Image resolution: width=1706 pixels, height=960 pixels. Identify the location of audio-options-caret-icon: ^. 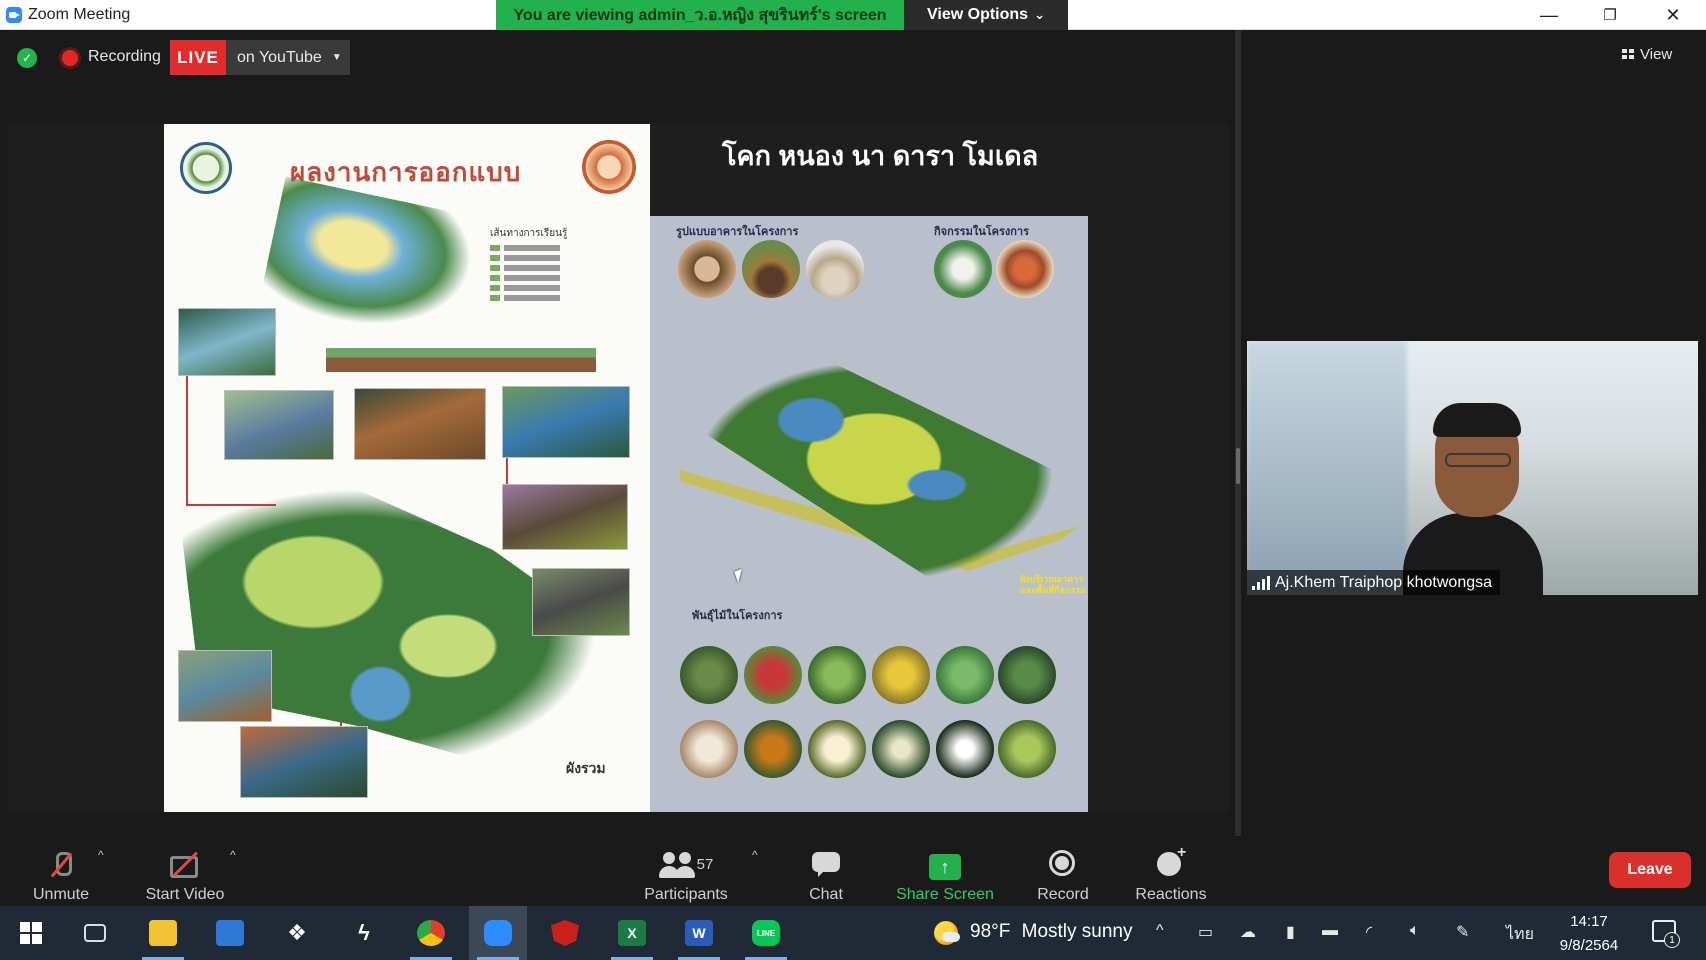
(101, 855).